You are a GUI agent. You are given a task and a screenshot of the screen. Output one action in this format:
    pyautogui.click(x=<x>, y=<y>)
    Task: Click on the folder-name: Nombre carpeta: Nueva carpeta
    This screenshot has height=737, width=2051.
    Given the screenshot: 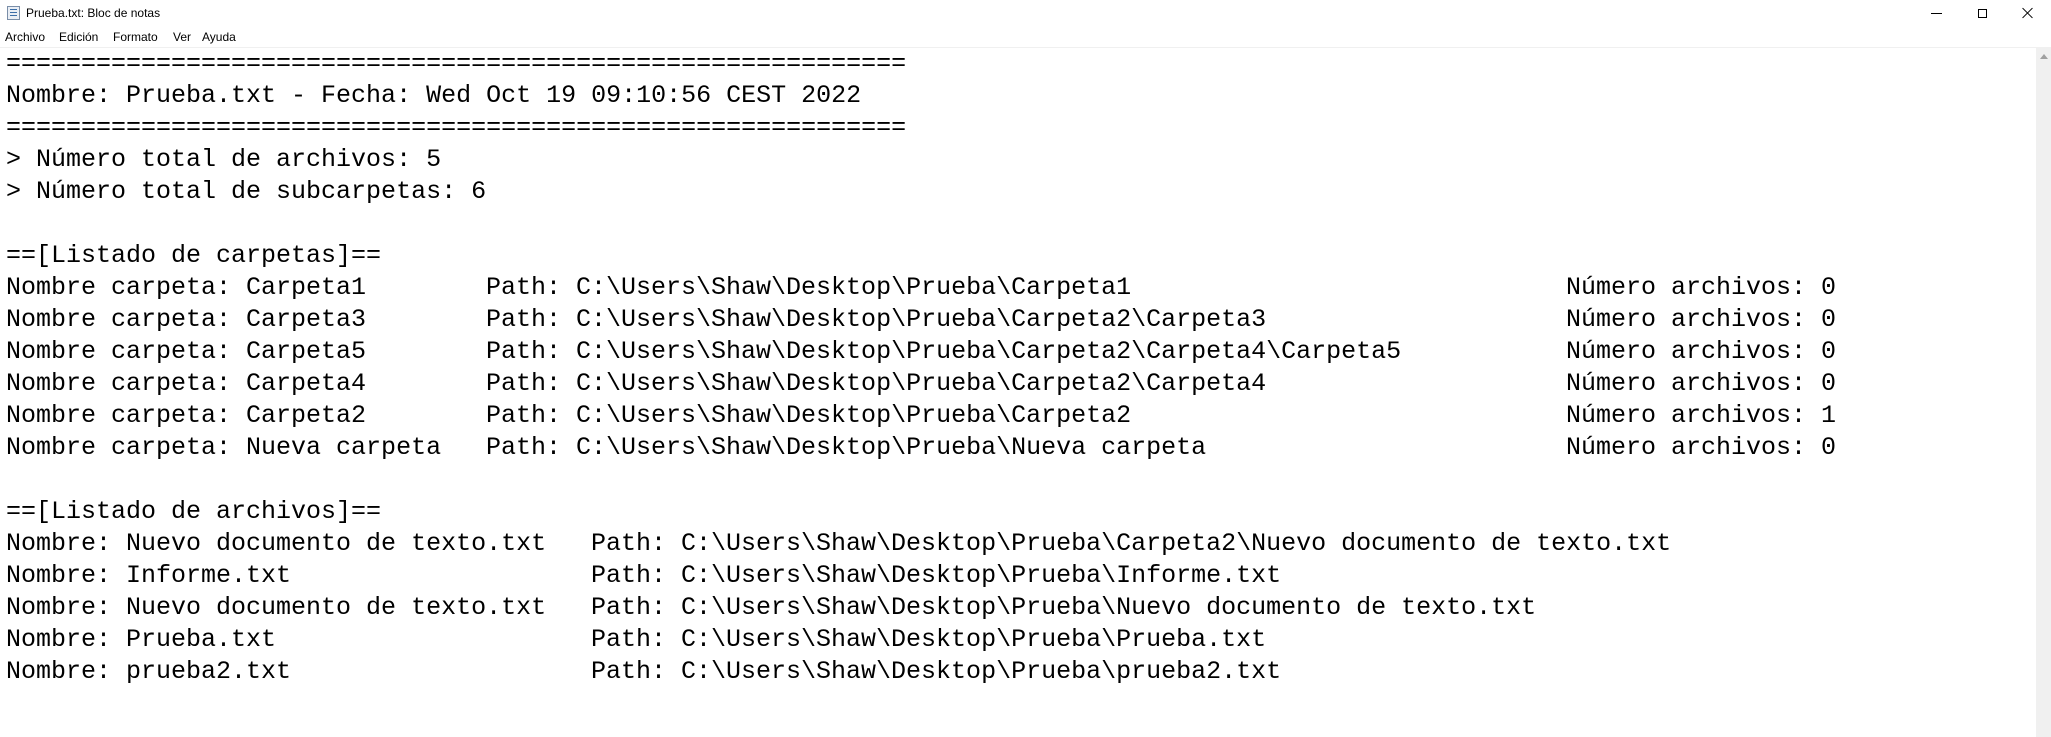 What is the action you would take?
    pyautogui.click(x=224, y=447)
    